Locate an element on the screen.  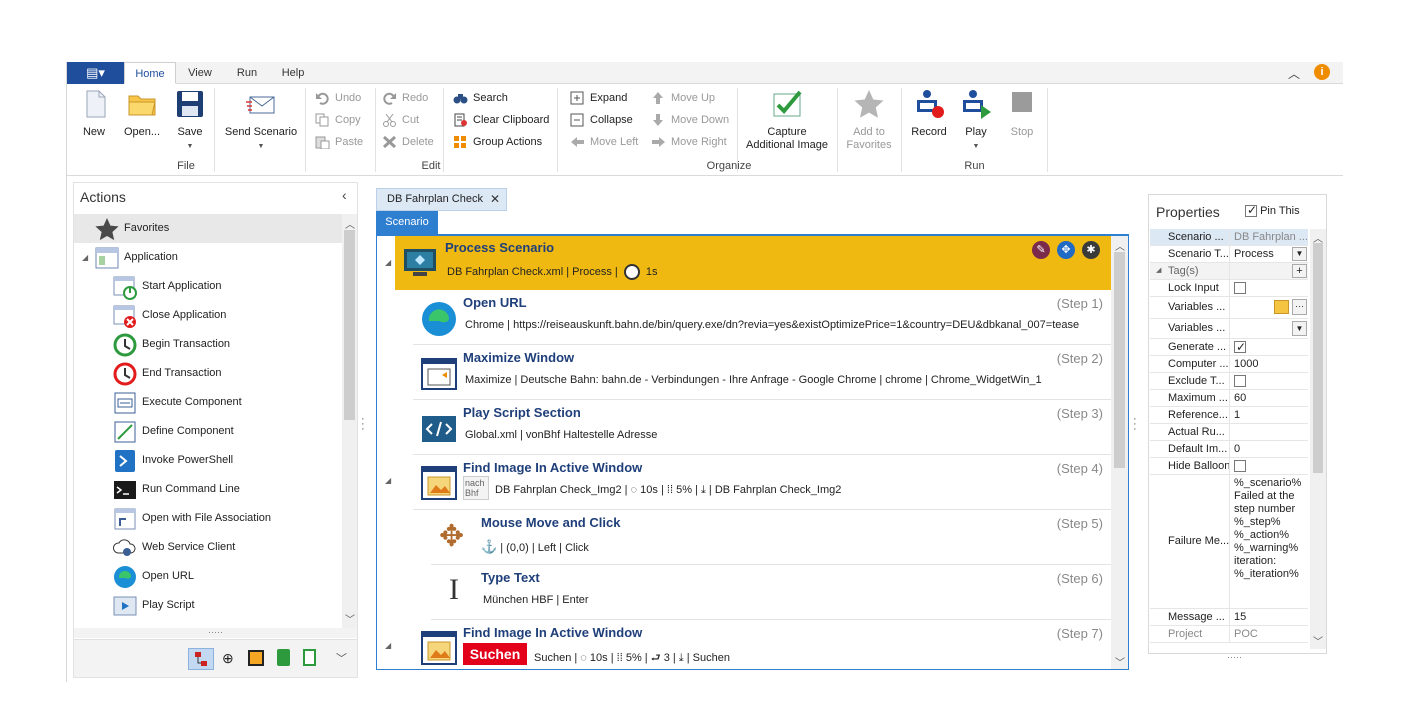
list-item-close-application: Close Application is located at coordinates (208, 315).